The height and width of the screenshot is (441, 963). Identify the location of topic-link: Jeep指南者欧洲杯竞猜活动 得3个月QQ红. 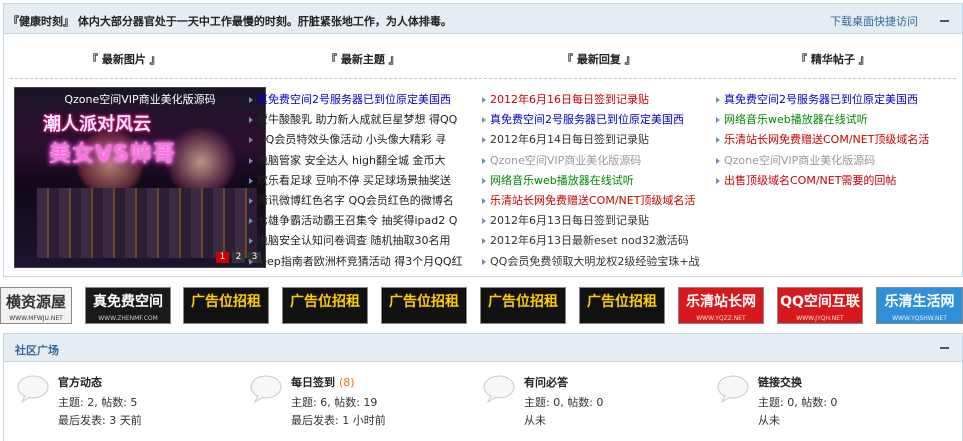
(360, 261).